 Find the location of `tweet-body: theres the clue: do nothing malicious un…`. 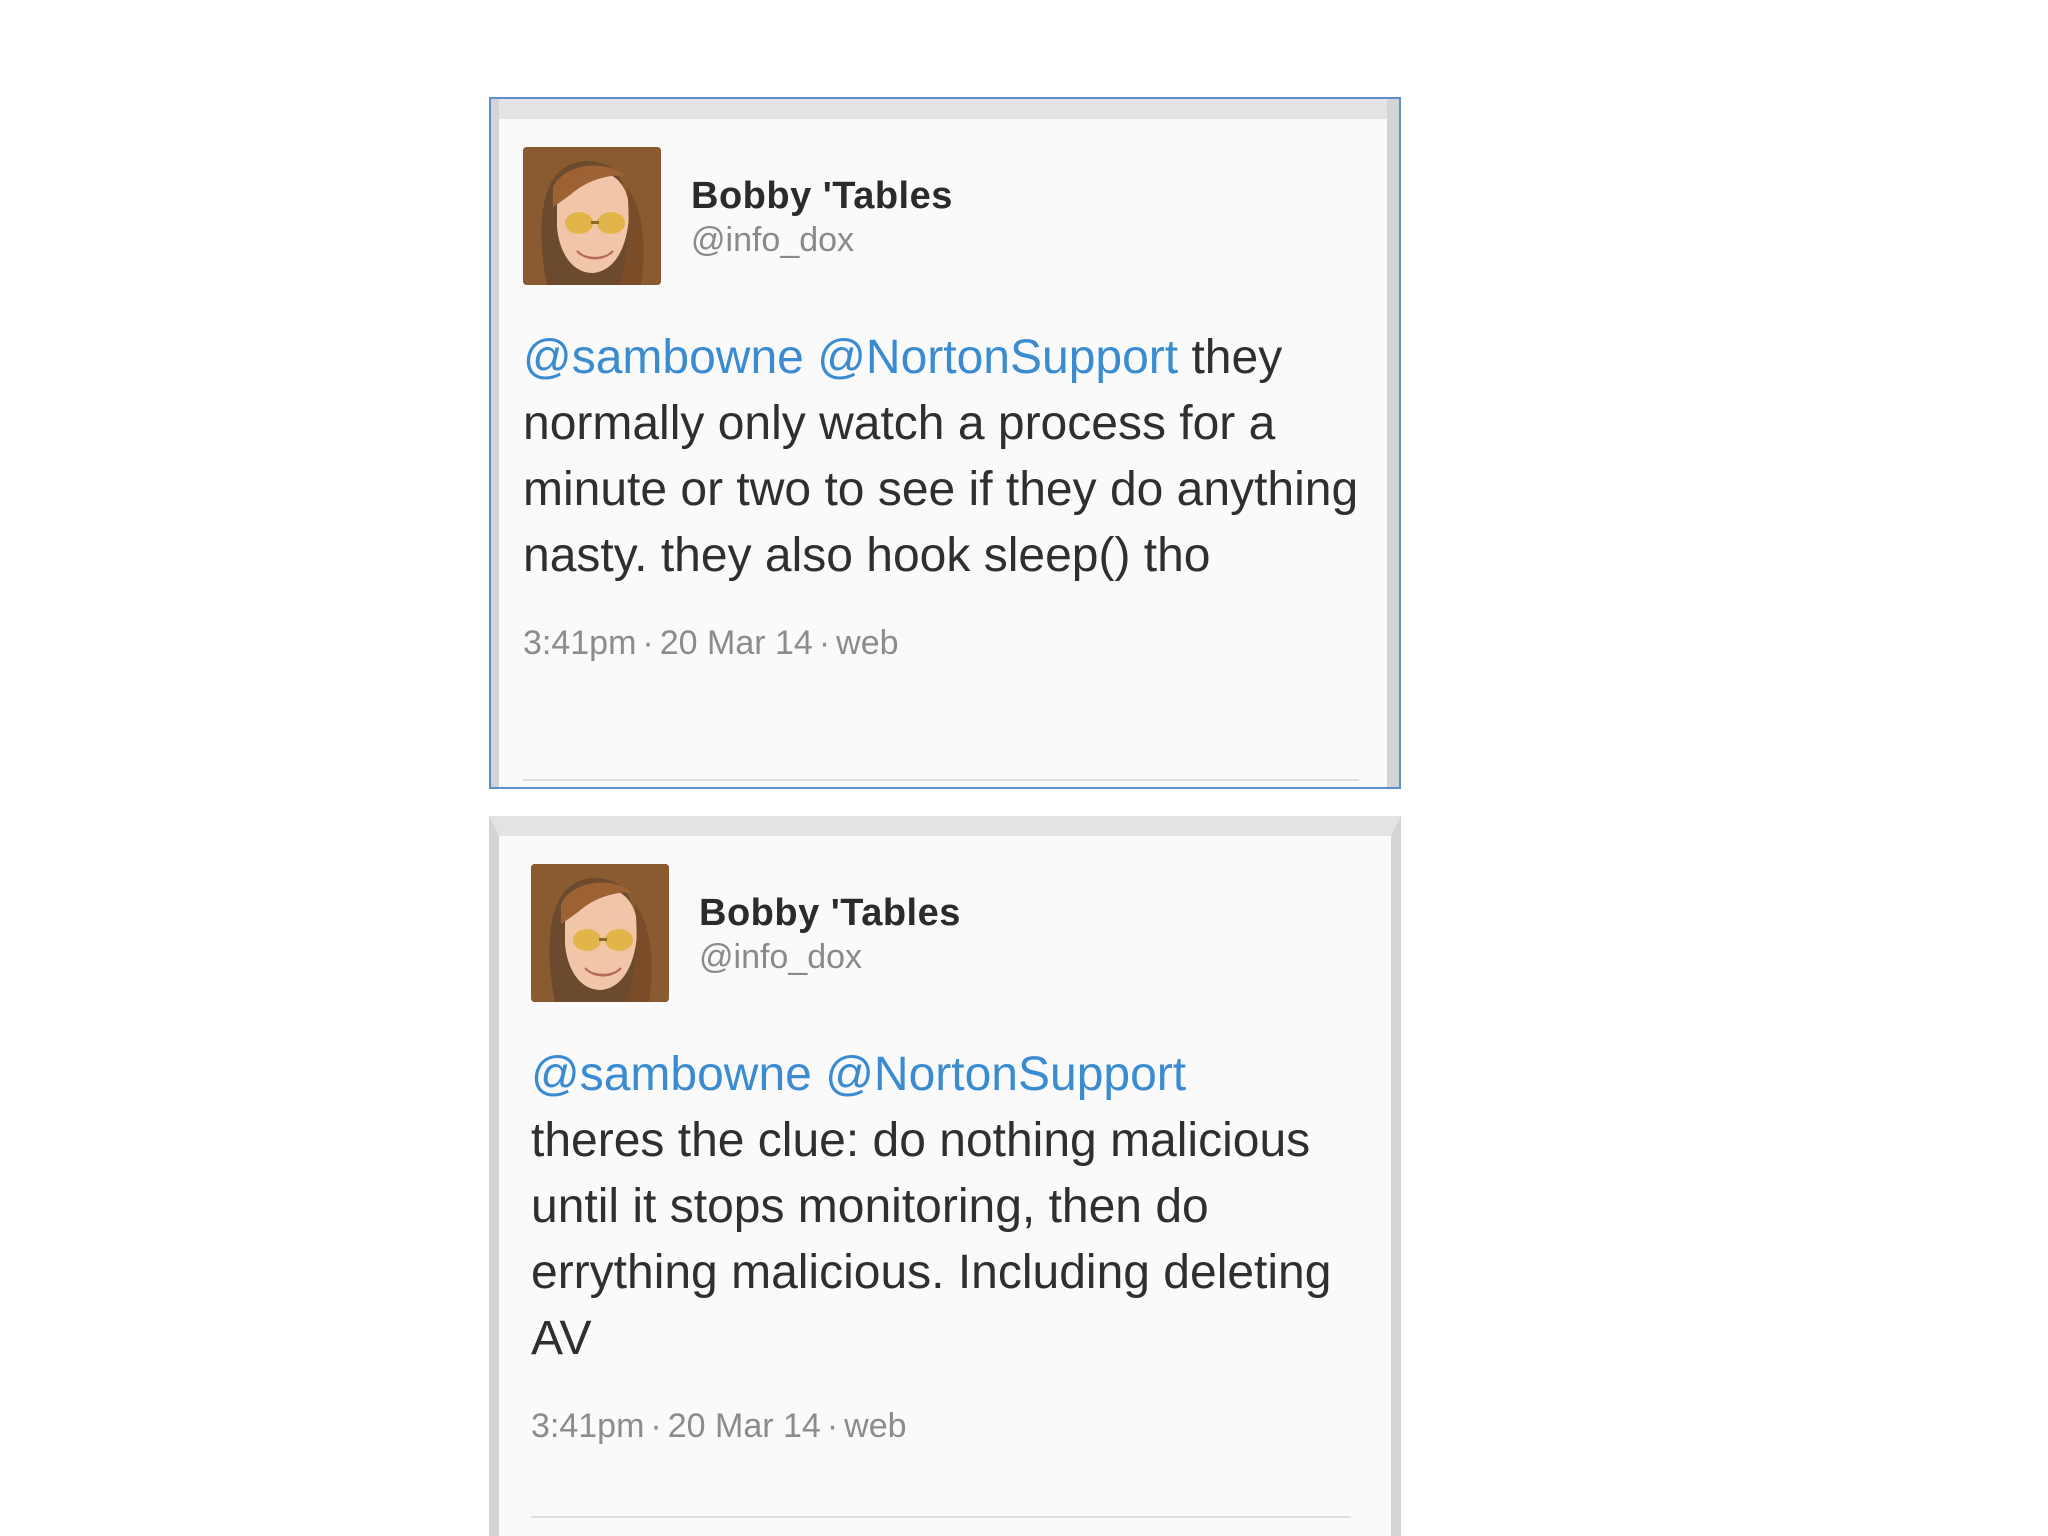

tweet-body: theres the clue: do nothing malicious un… is located at coordinates (931, 1239).